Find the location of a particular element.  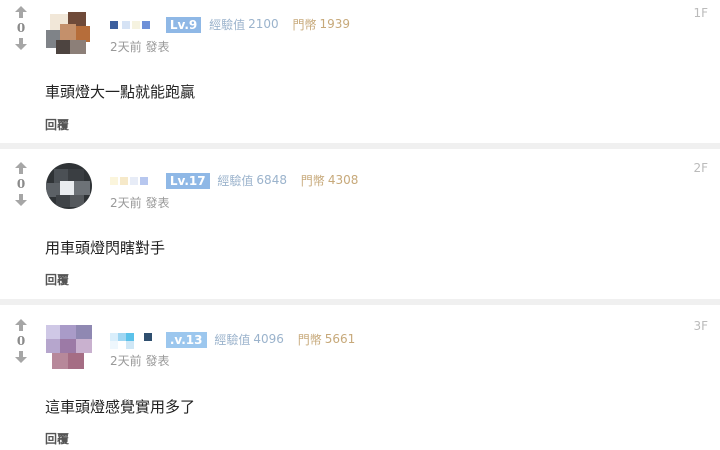

comment-text: 這車頭燈感覺實用多了 is located at coordinates (120, 407).